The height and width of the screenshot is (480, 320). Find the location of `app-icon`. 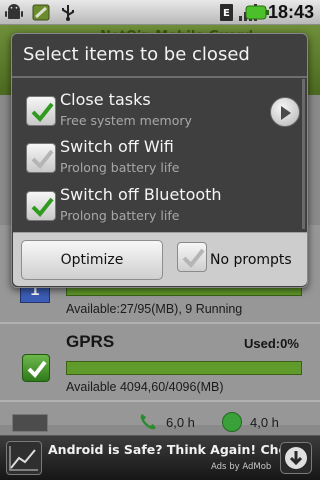

app-icon is located at coordinates (42, 12).